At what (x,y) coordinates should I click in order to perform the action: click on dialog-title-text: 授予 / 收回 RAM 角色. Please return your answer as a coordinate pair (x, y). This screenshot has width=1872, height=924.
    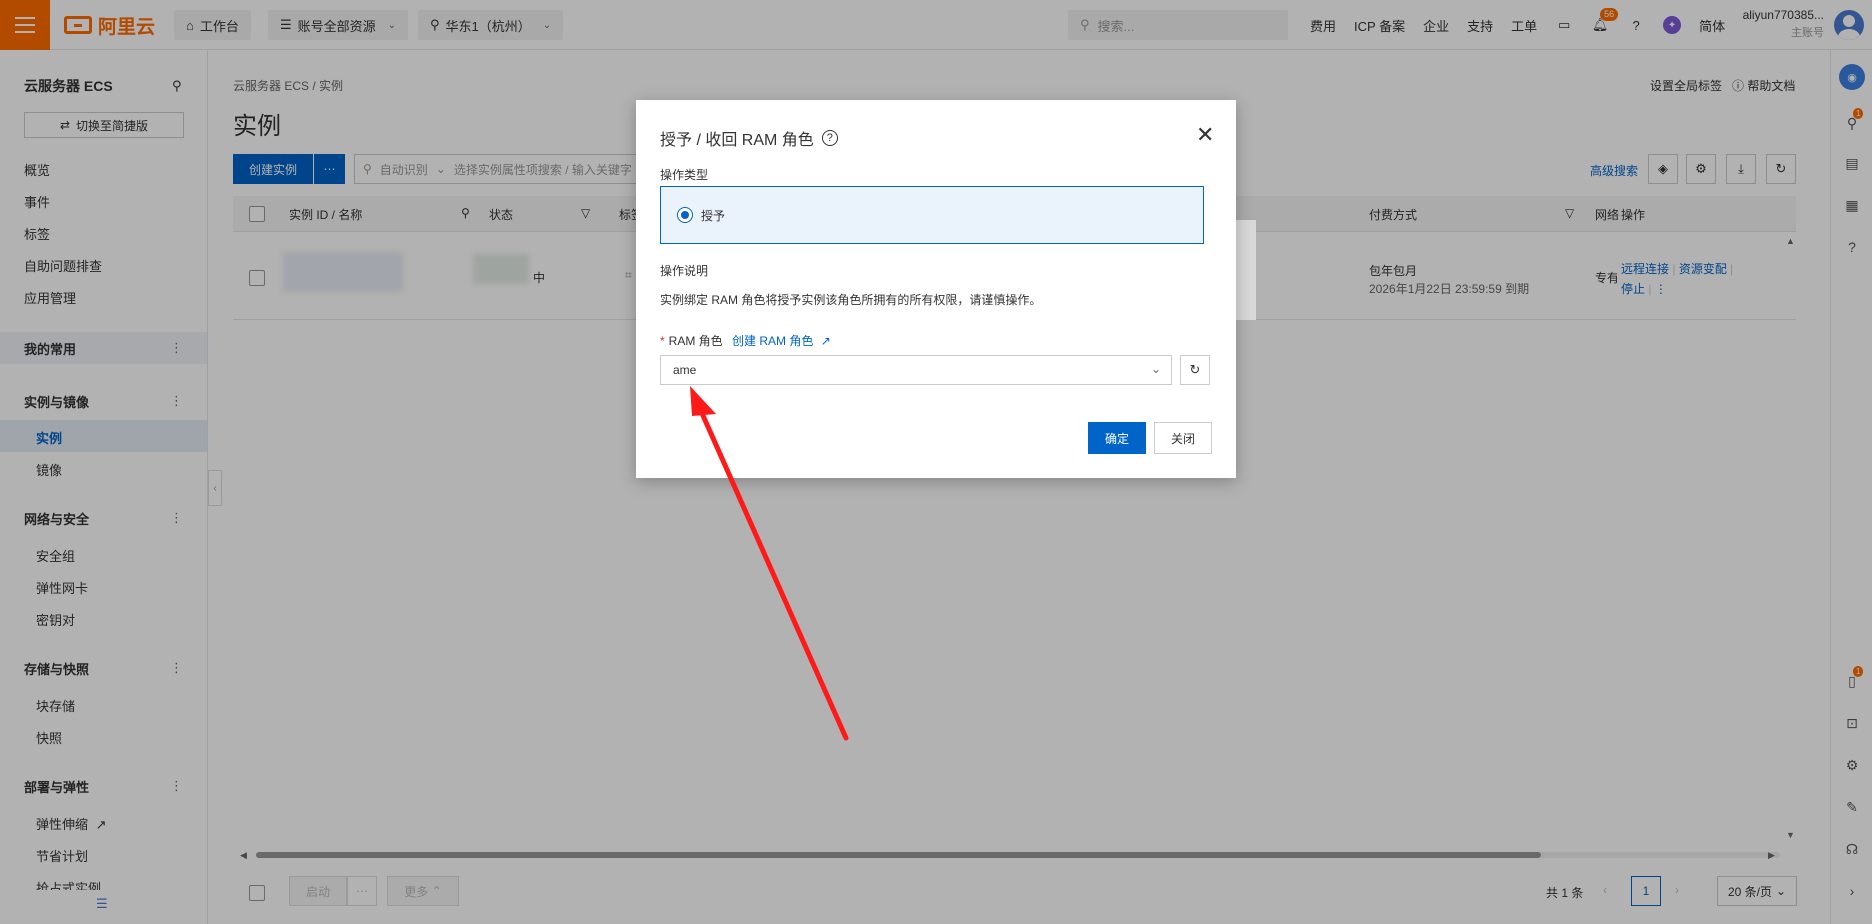
    Looking at the image, I should click on (737, 140).